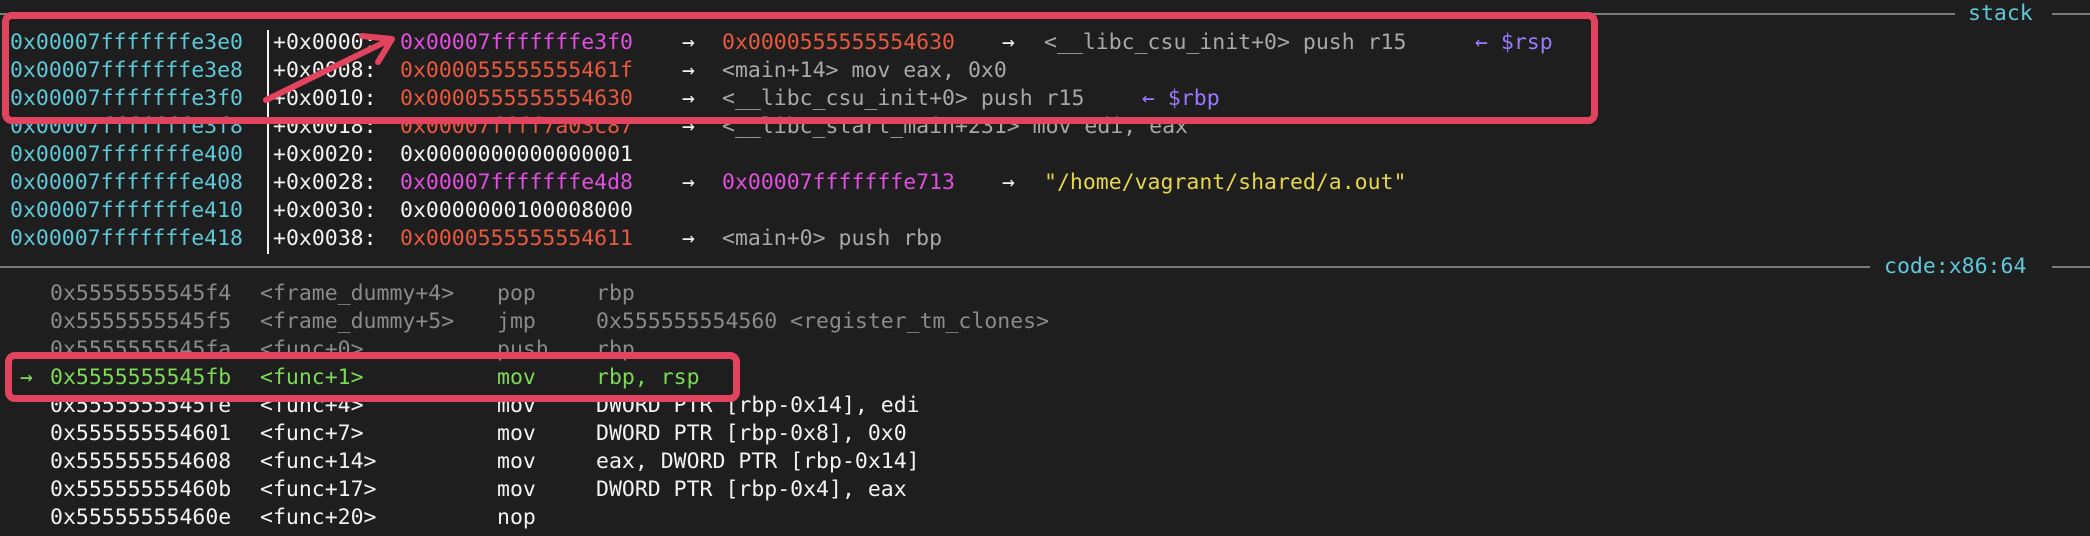 This screenshot has height=536, width=2090. What do you see at coordinates (141, 461) in the screenshot?
I see `instruction-address: 0x555555554608` at bounding box center [141, 461].